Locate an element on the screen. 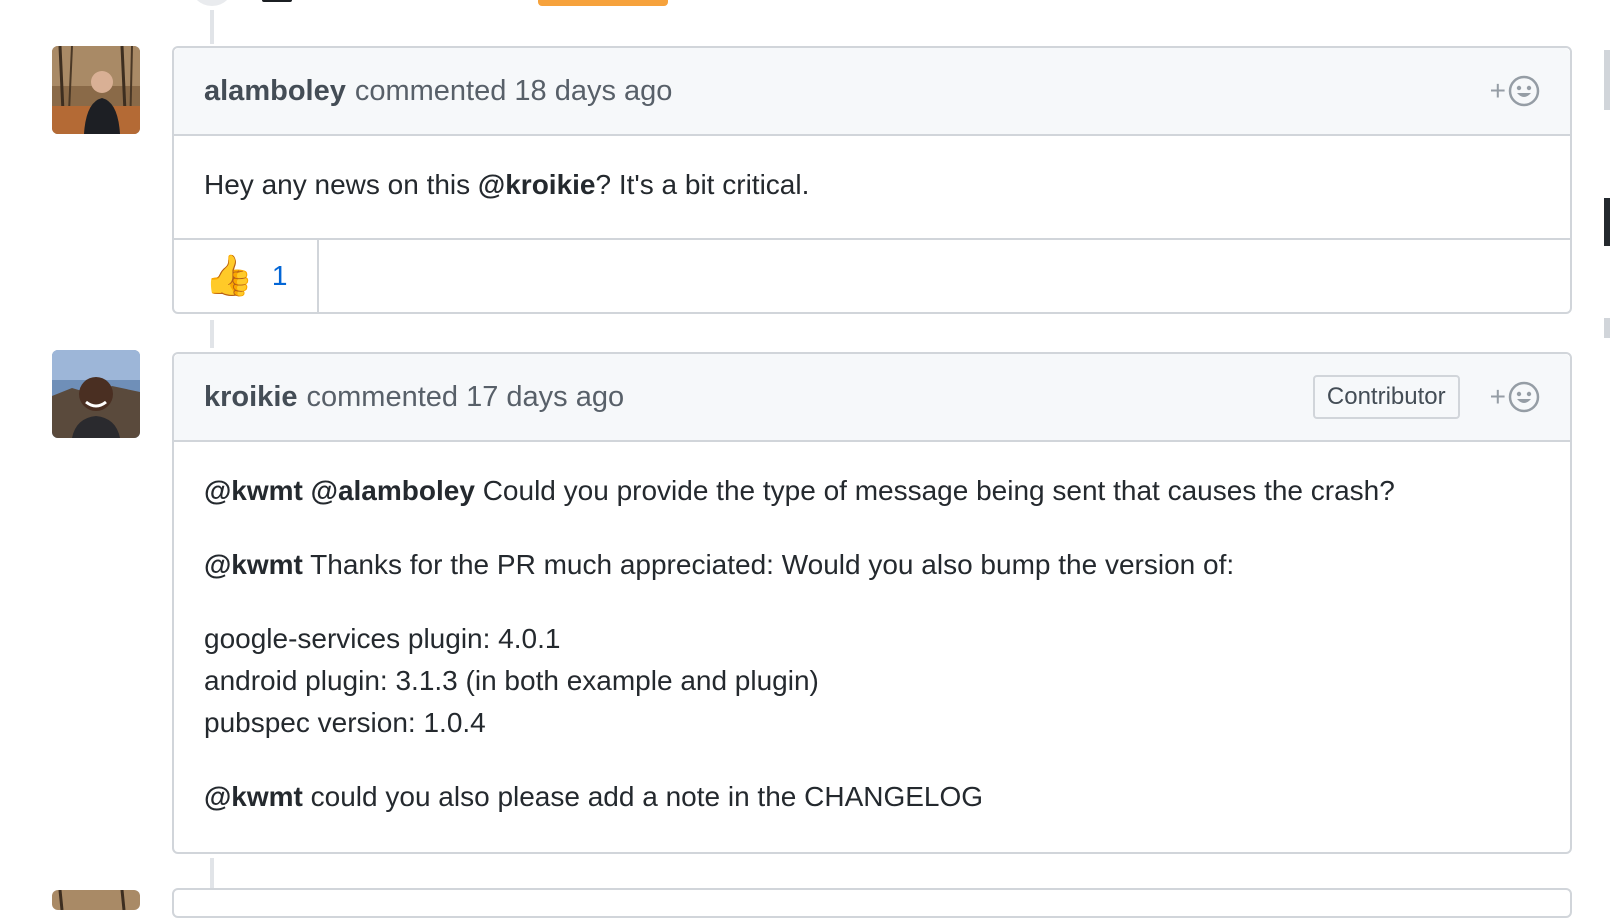 Image resolution: width=1614 pixels, height=918 pixels. comment-author: alamboley is located at coordinates (275, 91).